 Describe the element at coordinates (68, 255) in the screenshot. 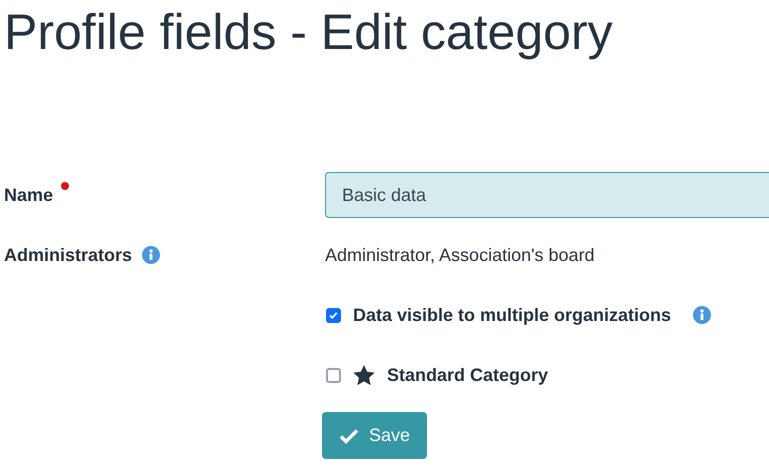

I see `field-label: Administrators` at that location.